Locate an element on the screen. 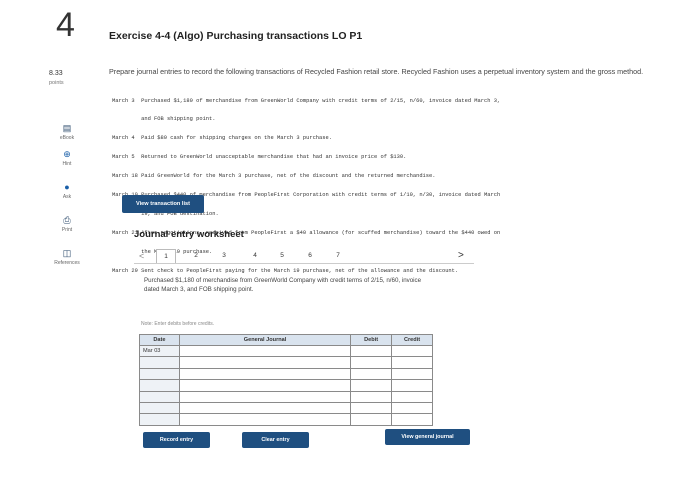 Image resolution: width=700 pixels, height=489 pixels. page-tab-4: 4 is located at coordinates (255, 255).